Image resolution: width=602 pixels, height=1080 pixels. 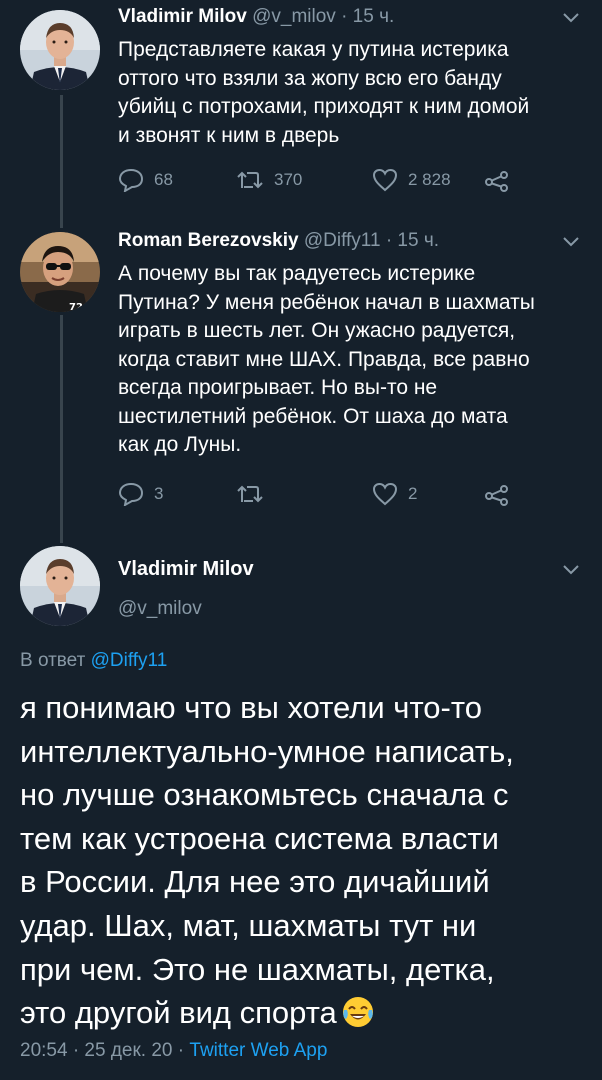 What do you see at coordinates (178, 1013) in the screenshot?
I see `tweet-text-line: это другой вид спорта` at bounding box center [178, 1013].